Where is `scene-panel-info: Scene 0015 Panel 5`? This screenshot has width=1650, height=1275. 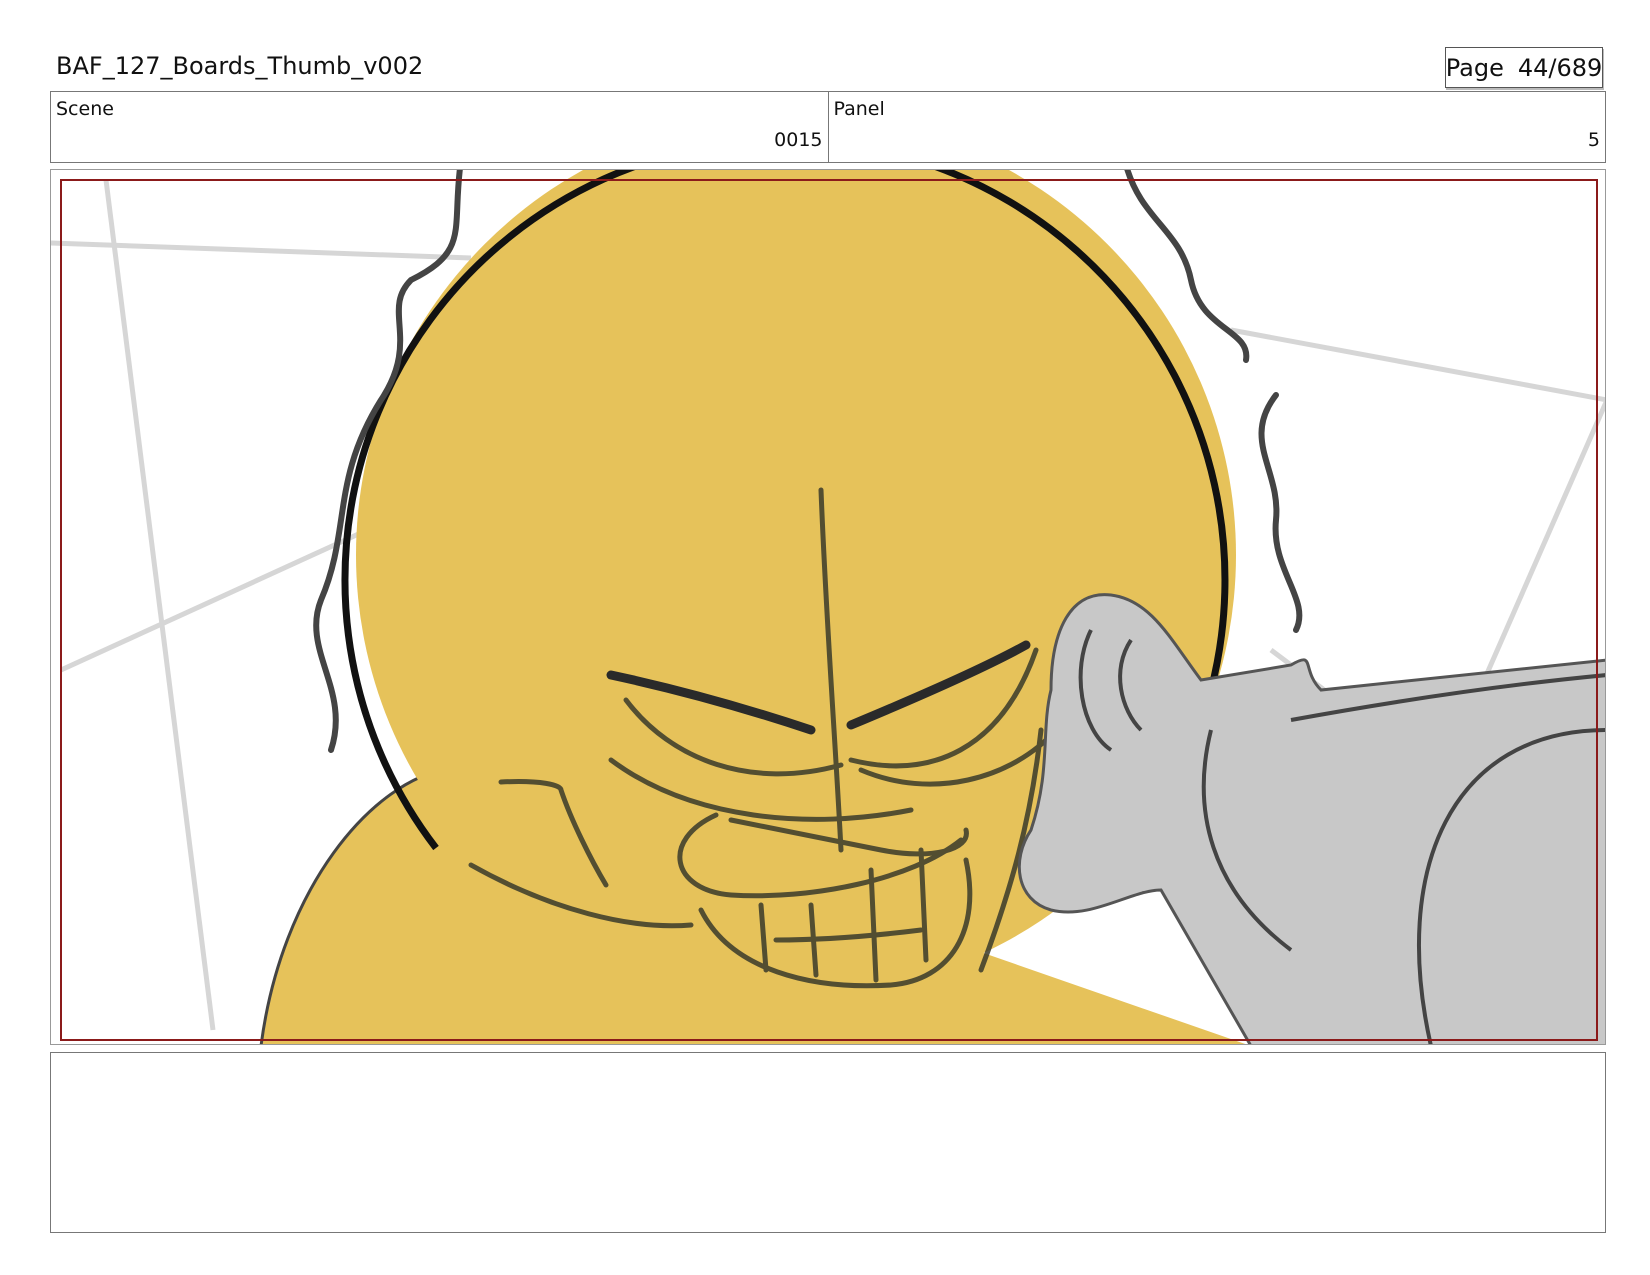 scene-panel-info: Scene 0015 Panel 5 is located at coordinates (828, 127).